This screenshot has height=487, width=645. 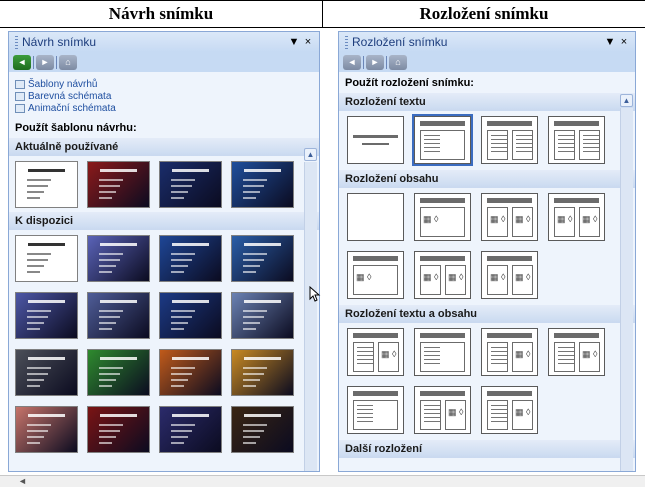 What do you see at coordinates (70, 96) in the screenshot?
I see `link-label: Barevná schémata` at bounding box center [70, 96].